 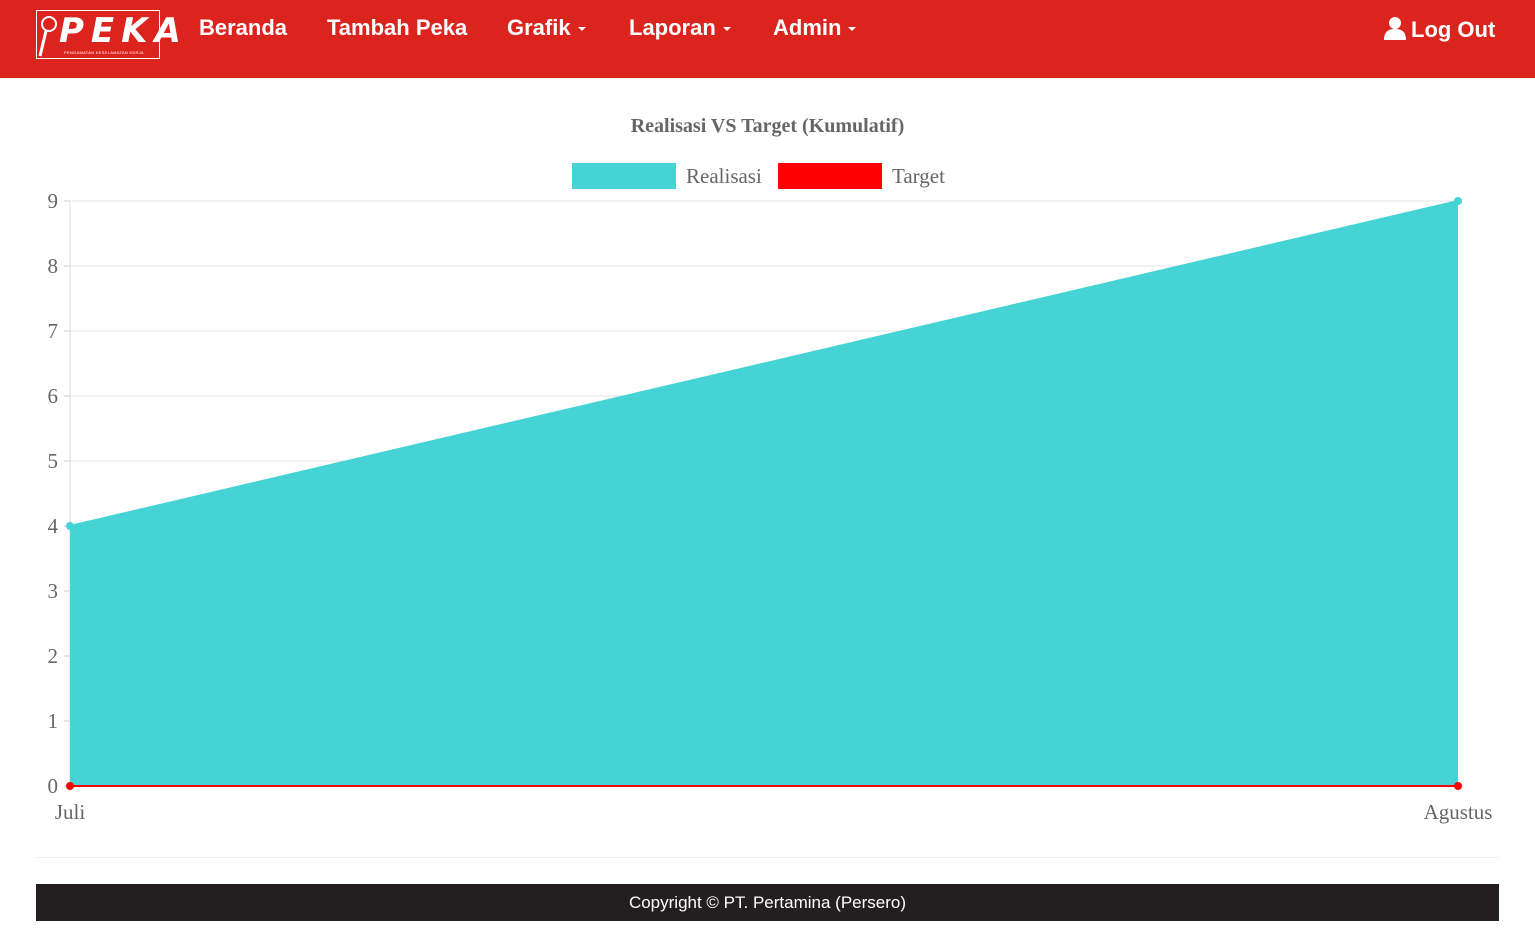 I want to click on y-tick-label: 2, so click(x=53, y=656).